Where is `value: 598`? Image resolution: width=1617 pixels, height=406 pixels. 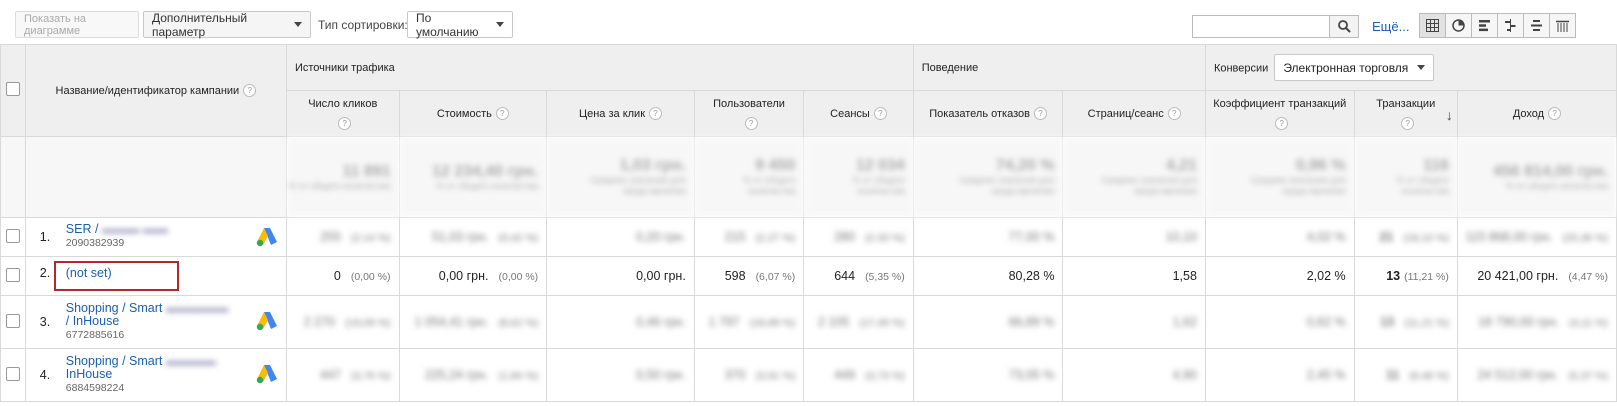
value: 598 is located at coordinates (735, 276).